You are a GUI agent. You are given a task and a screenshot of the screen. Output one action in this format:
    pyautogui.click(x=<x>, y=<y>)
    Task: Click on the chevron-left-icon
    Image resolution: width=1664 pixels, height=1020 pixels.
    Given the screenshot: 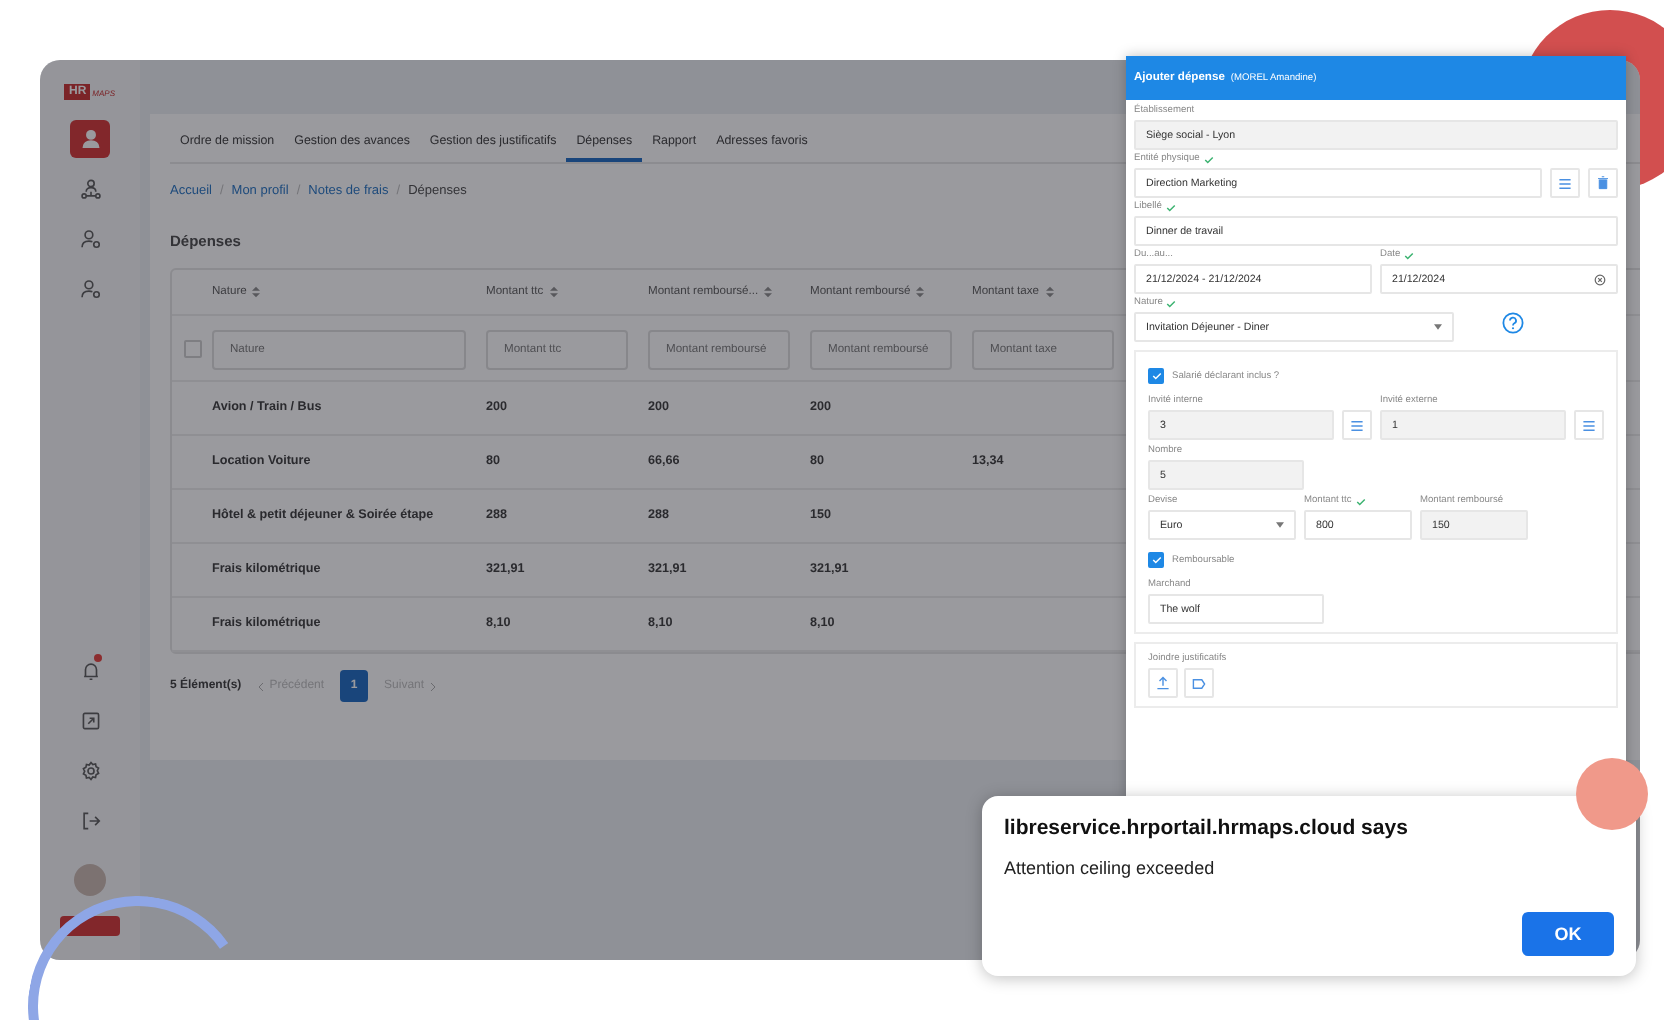 What is the action you would take?
    pyautogui.click(x=260, y=686)
    